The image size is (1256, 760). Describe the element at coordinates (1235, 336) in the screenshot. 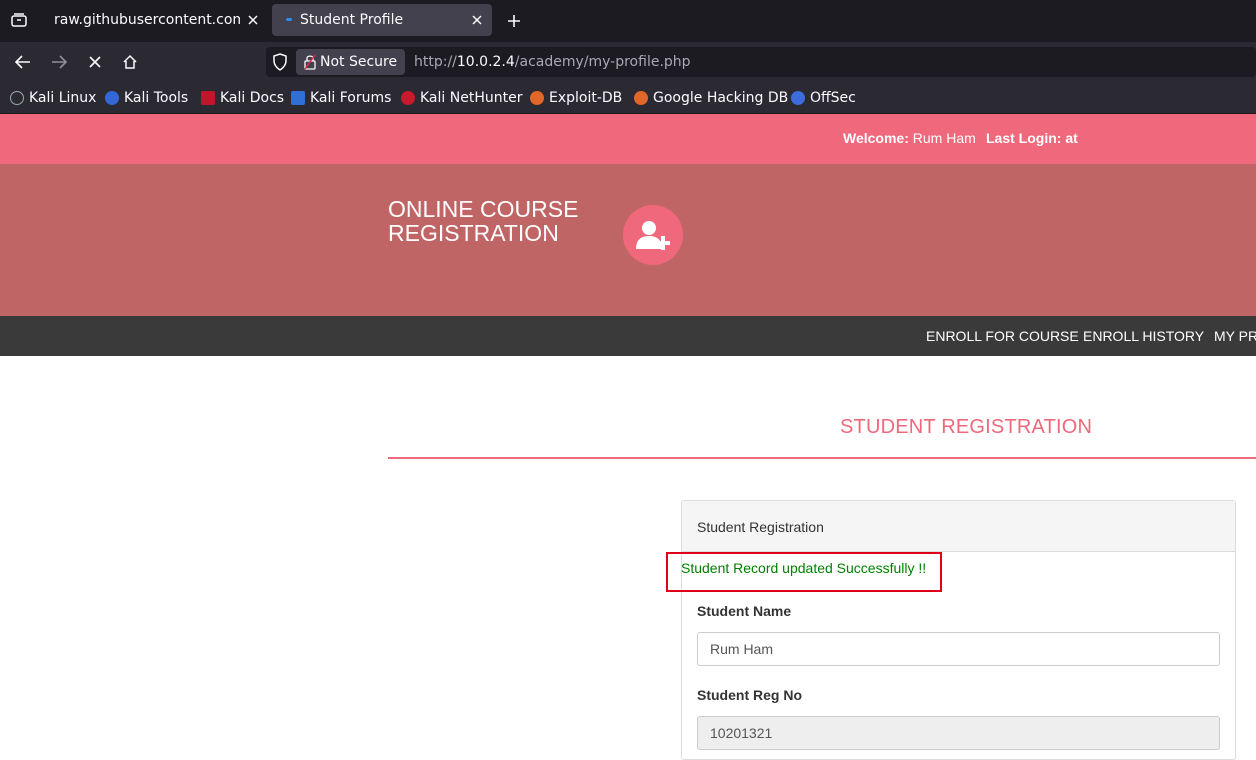

I see `menu-my-profile: MY PR` at that location.